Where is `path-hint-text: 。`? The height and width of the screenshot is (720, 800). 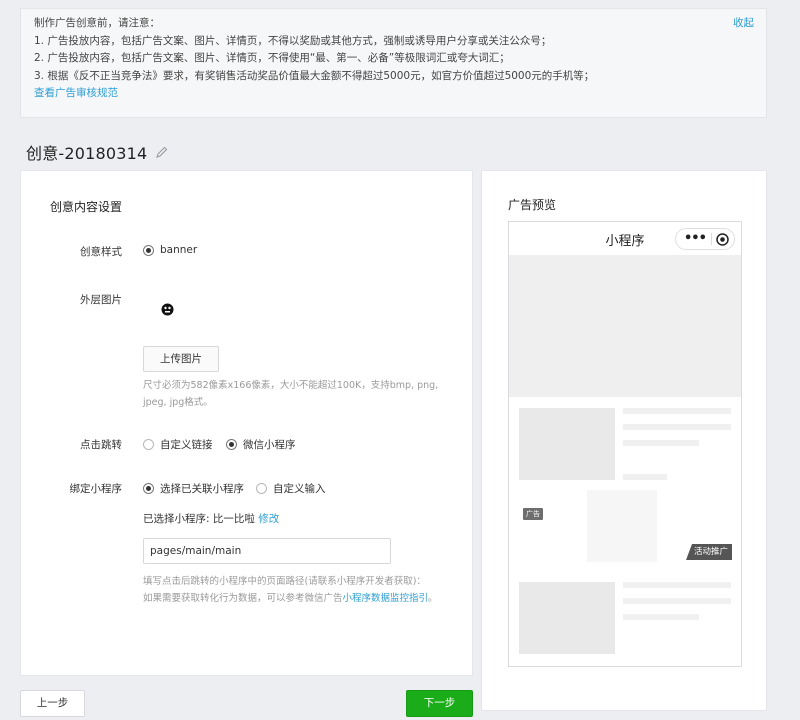
path-hint-text: 。 is located at coordinates (433, 598).